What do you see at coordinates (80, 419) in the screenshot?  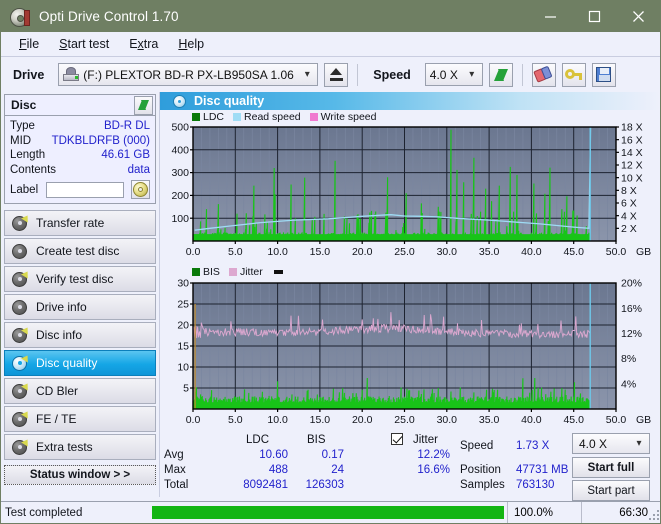 I see `sidebar-item-fe-te: FE / TE` at bounding box center [80, 419].